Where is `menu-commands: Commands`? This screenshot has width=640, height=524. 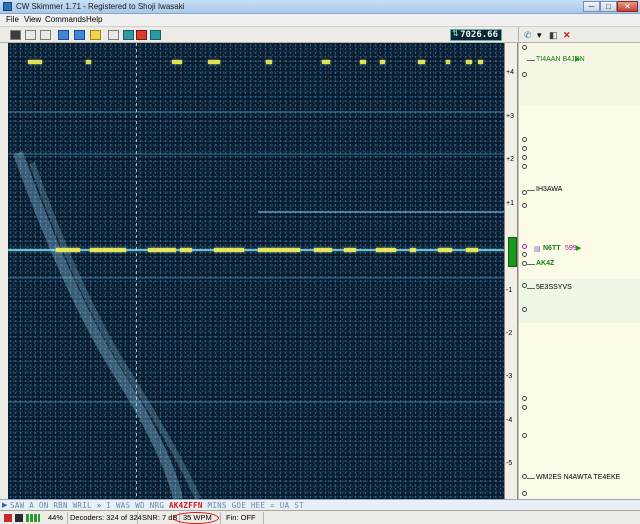
menu-commands: Commands is located at coordinates (65, 19).